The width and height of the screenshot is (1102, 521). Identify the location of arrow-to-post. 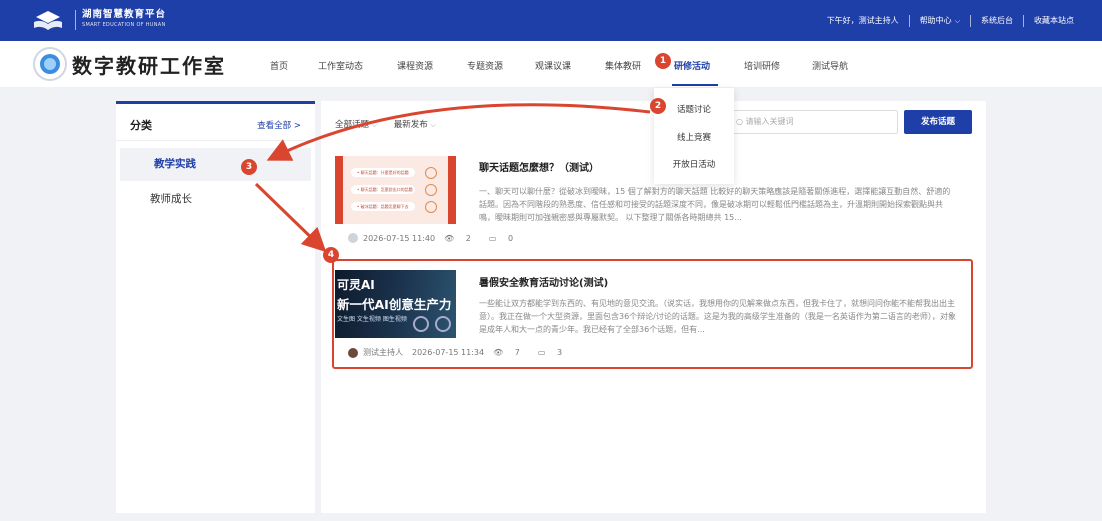
(290, 217).